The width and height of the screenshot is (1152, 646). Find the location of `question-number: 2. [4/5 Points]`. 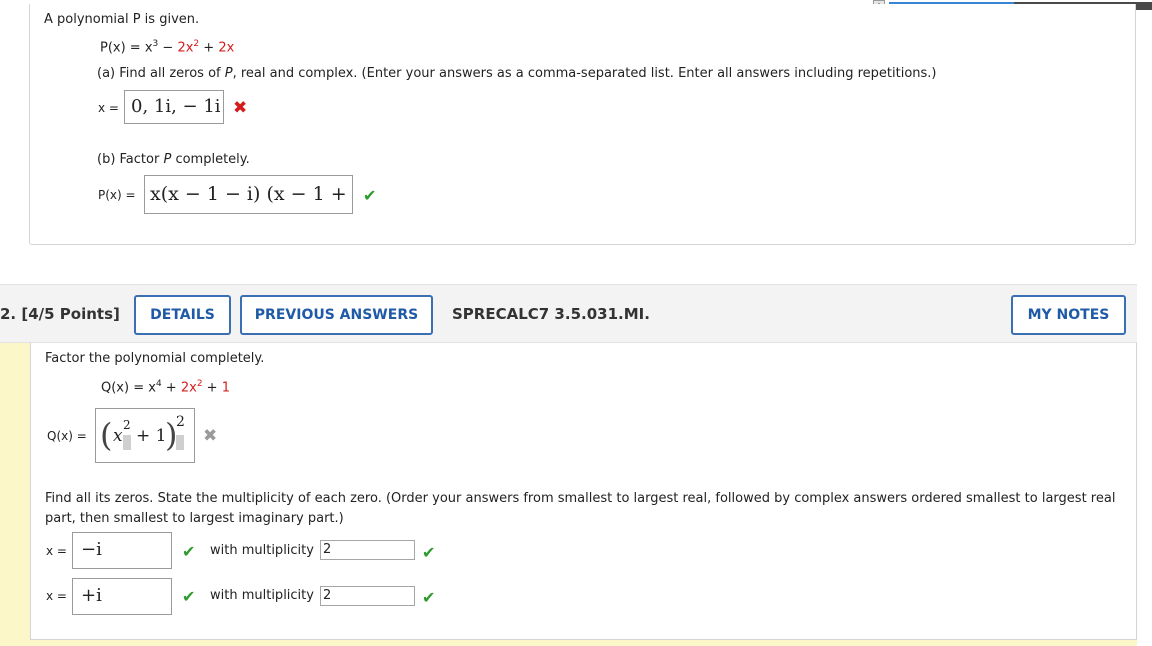

question-number: 2. [4/5 Points] is located at coordinates (60, 314).